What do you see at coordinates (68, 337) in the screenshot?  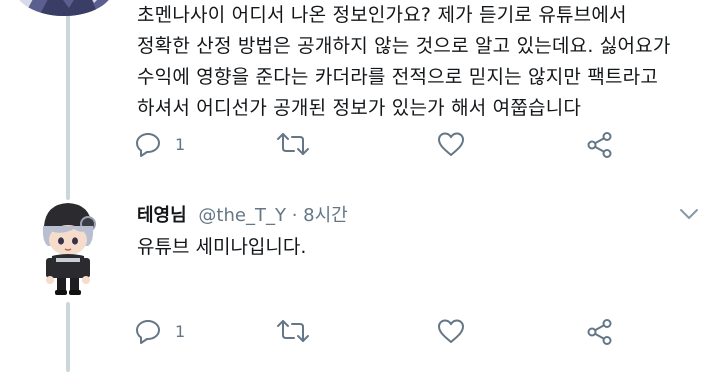 I see `thread-line-bottom` at bounding box center [68, 337].